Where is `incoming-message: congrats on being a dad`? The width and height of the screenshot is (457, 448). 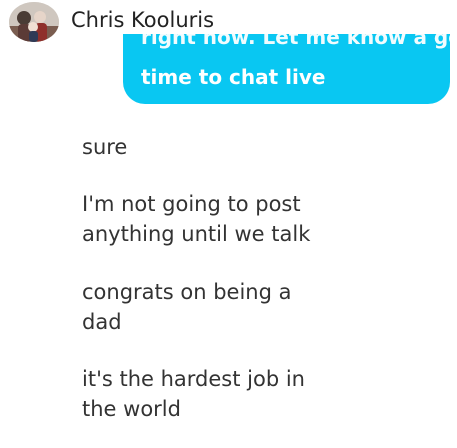
incoming-message: congrats on being a dad is located at coordinates (232, 307).